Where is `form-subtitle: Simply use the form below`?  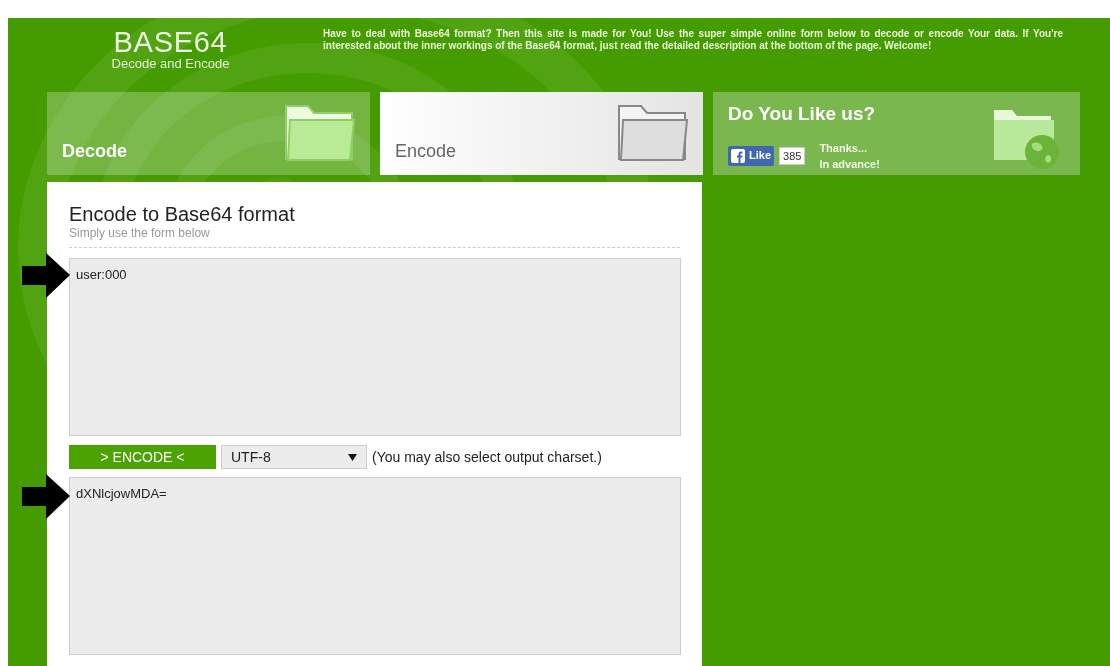
form-subtitle: Simply use the form below is located at coordinates (140, 233).